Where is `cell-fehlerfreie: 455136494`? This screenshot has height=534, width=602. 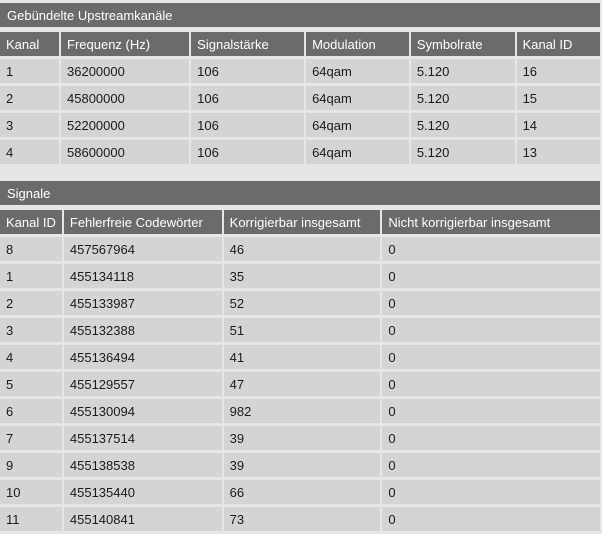 cell-fehlerfreie: 455136494 is located at coordinates (142, 357).